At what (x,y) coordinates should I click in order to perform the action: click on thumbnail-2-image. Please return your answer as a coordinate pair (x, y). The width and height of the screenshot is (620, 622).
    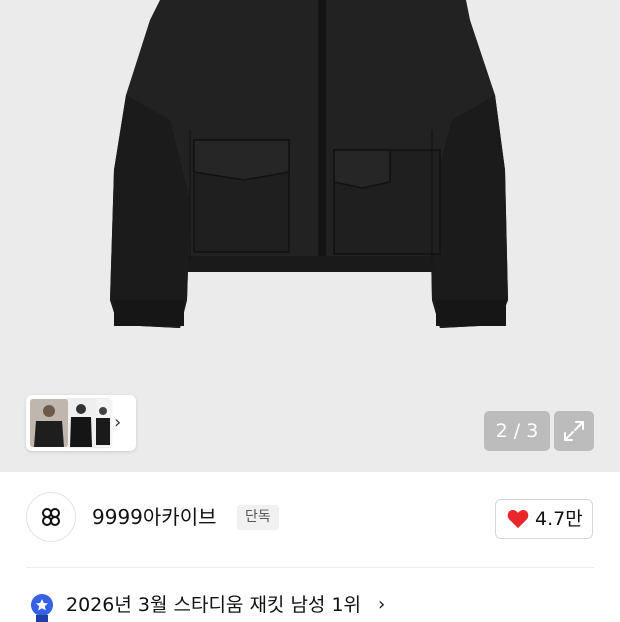
    Looking at the image, I should click on (81, 423).